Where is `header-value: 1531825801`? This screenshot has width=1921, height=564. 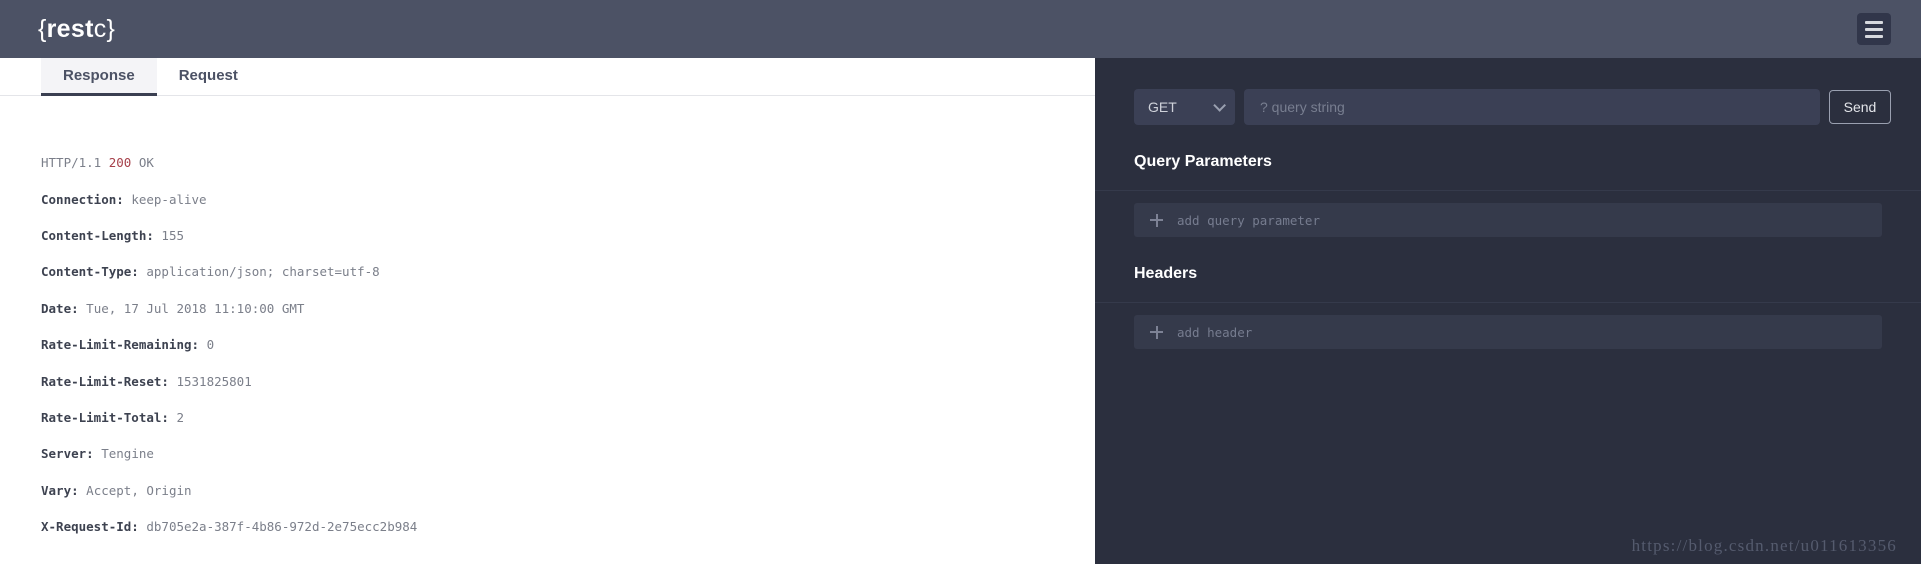
header-value: 1531825801 is located at coordinates (214, 381).